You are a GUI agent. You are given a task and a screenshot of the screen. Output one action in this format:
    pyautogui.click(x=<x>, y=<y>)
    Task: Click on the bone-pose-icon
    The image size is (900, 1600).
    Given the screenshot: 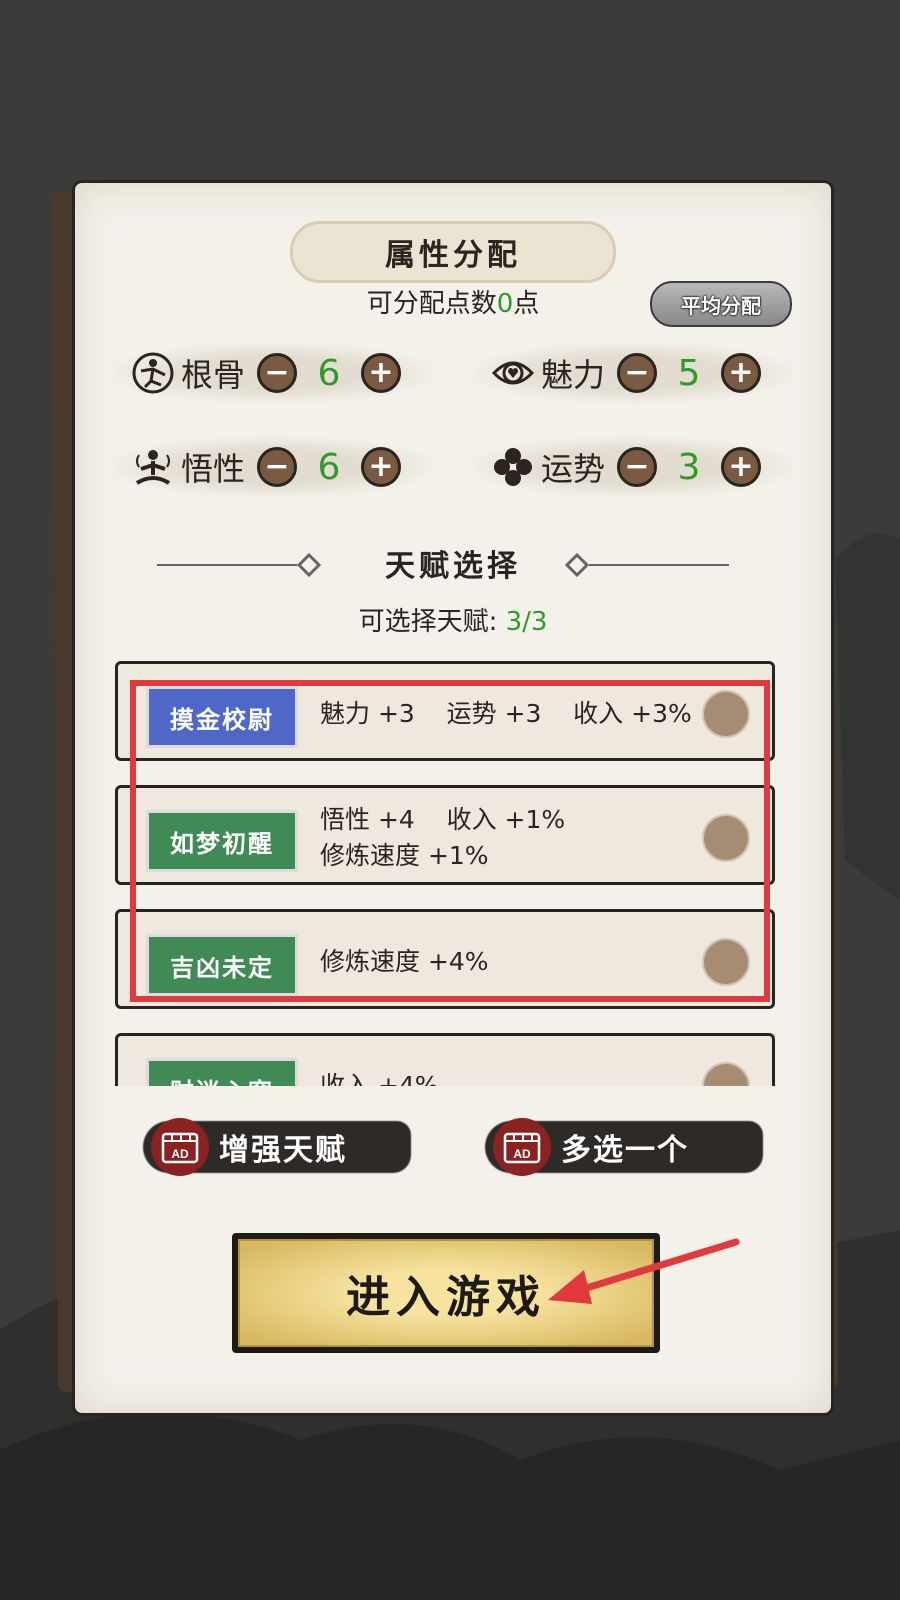 What is the action you would take?
    pyautogui.click(x=153, y=373)
    